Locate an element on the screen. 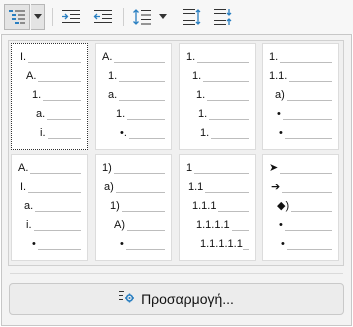  outline-level-marker: ➔ is located at coordinates (276, 187).